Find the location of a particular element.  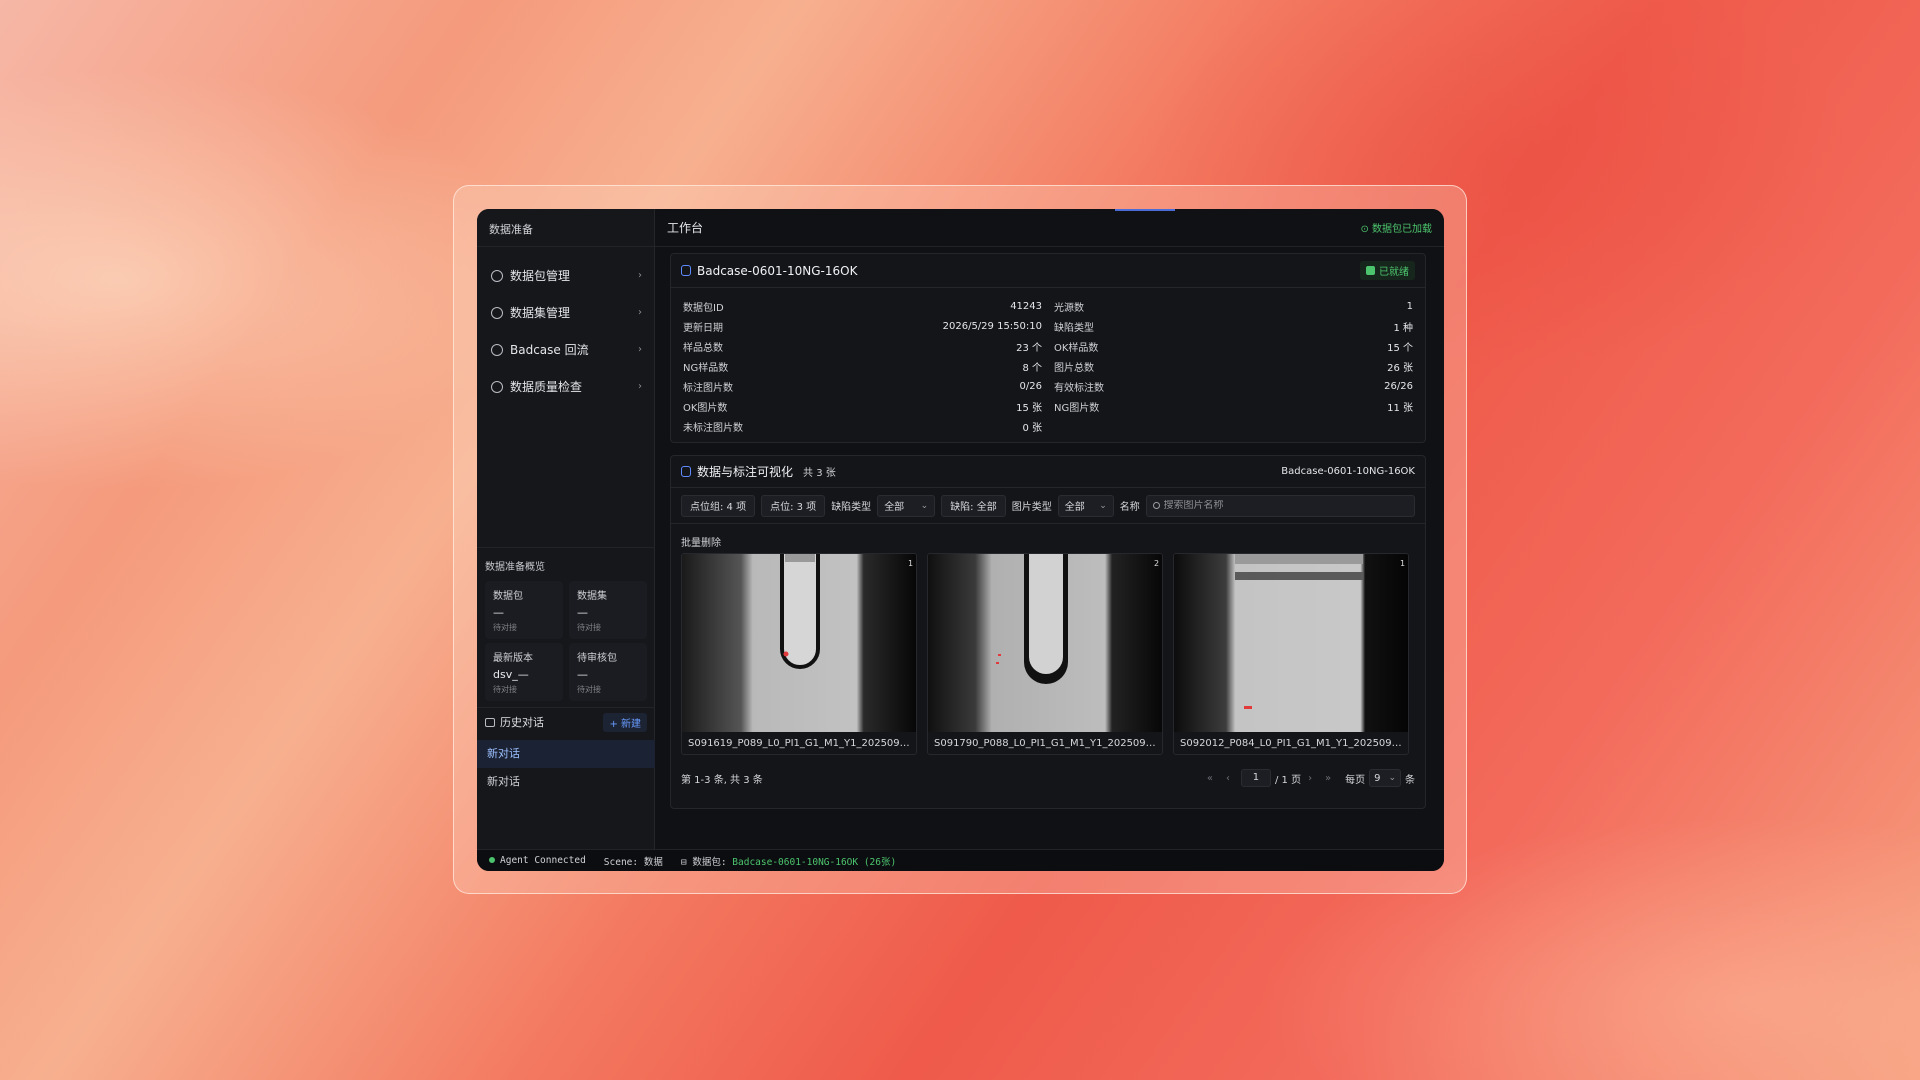

defect-type-label: 缺陷类型 is located at coordinates (851, 507).